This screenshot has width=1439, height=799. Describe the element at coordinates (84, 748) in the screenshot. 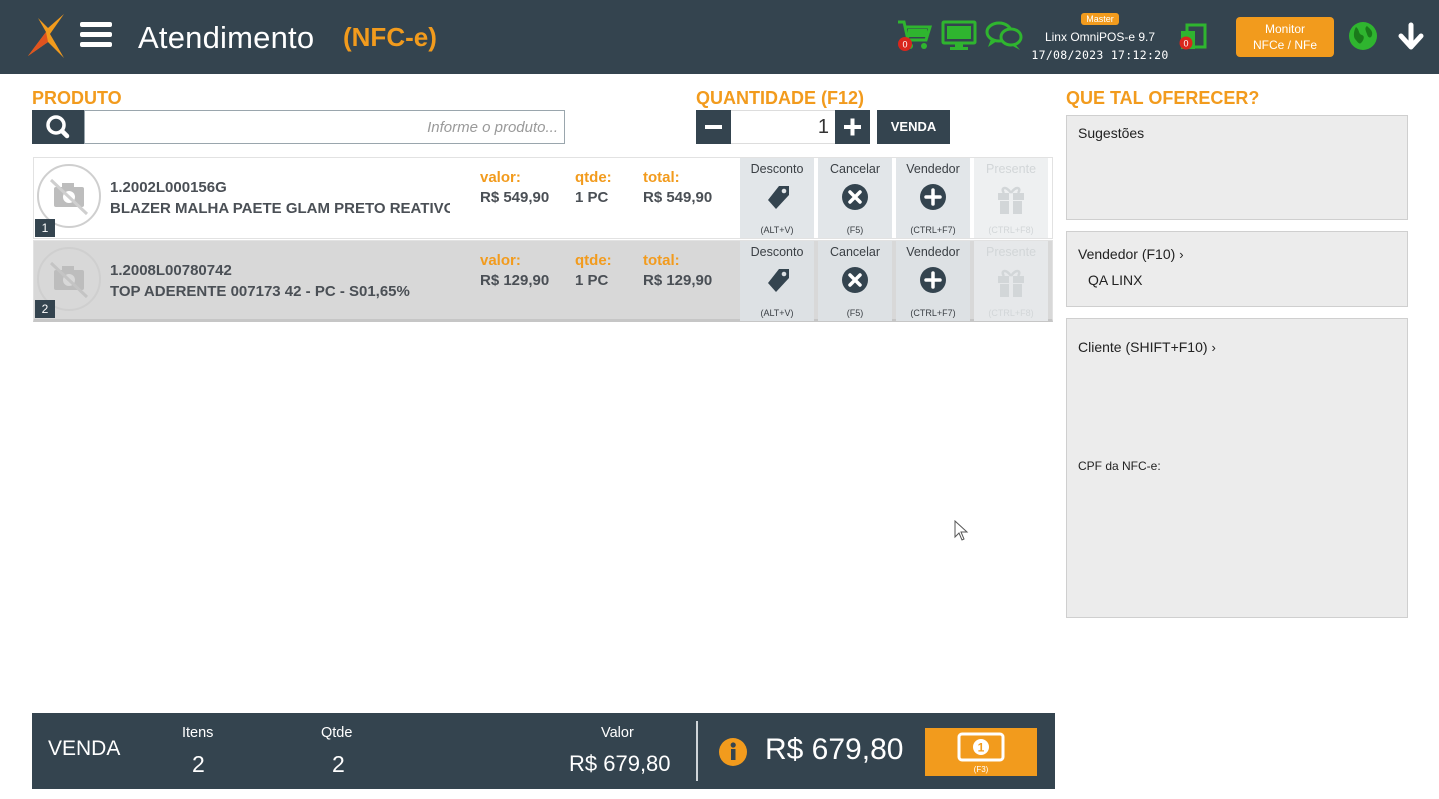

I see `sale-mode: VENDA` at that location.